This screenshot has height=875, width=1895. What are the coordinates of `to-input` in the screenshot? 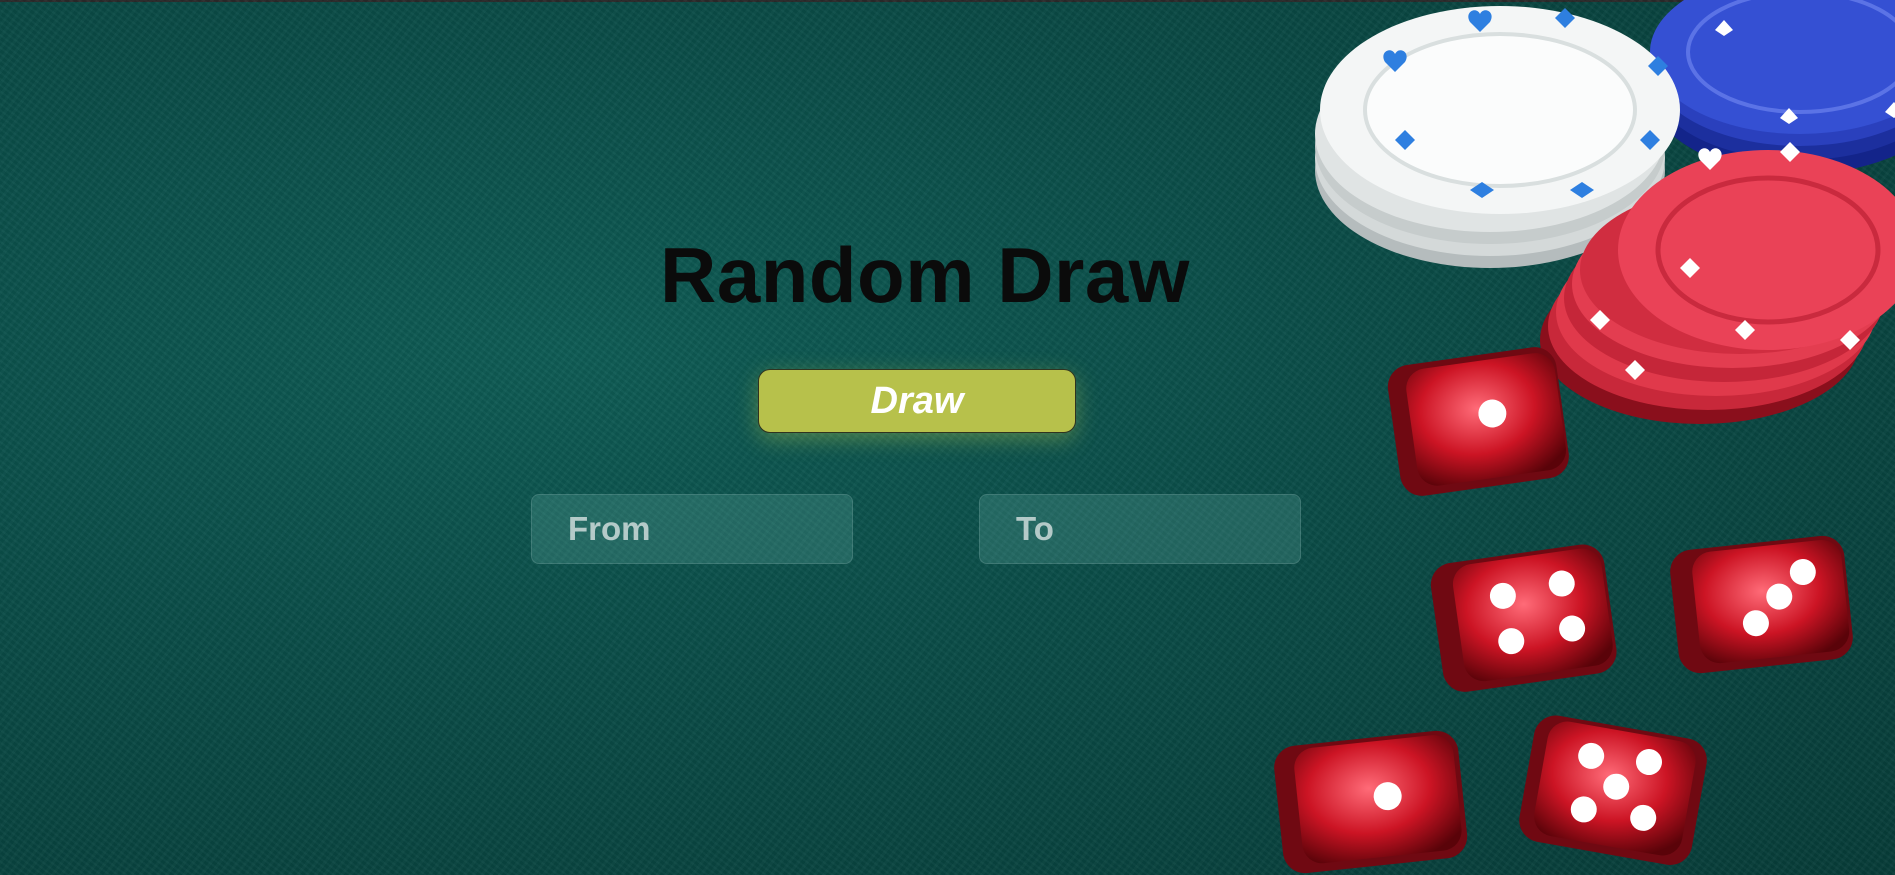 It's located at (1157, 529).